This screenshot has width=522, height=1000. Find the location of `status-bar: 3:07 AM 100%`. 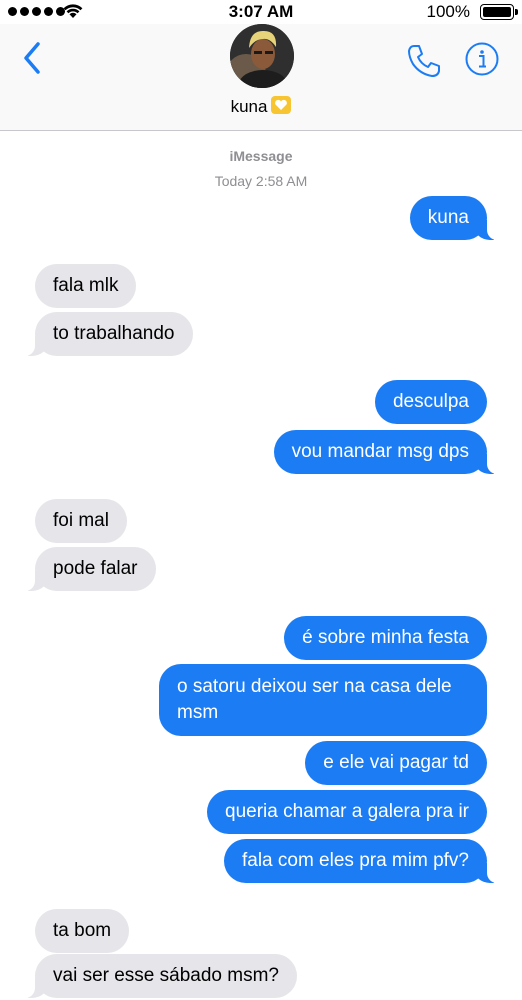

status-bar: 3:07 AM 100% is located at coordinates (261, 12).